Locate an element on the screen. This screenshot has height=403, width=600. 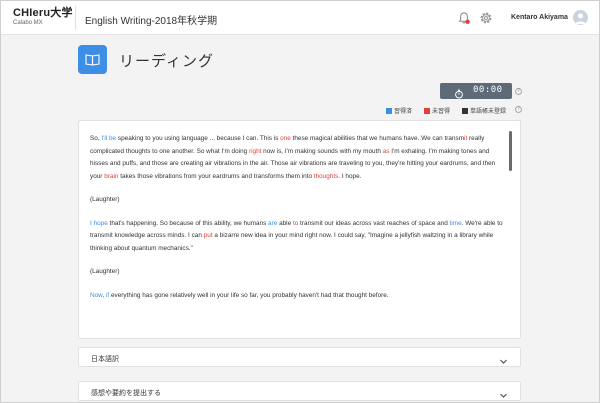
legend-swatch-mastered is located at coordinates (389, 110).